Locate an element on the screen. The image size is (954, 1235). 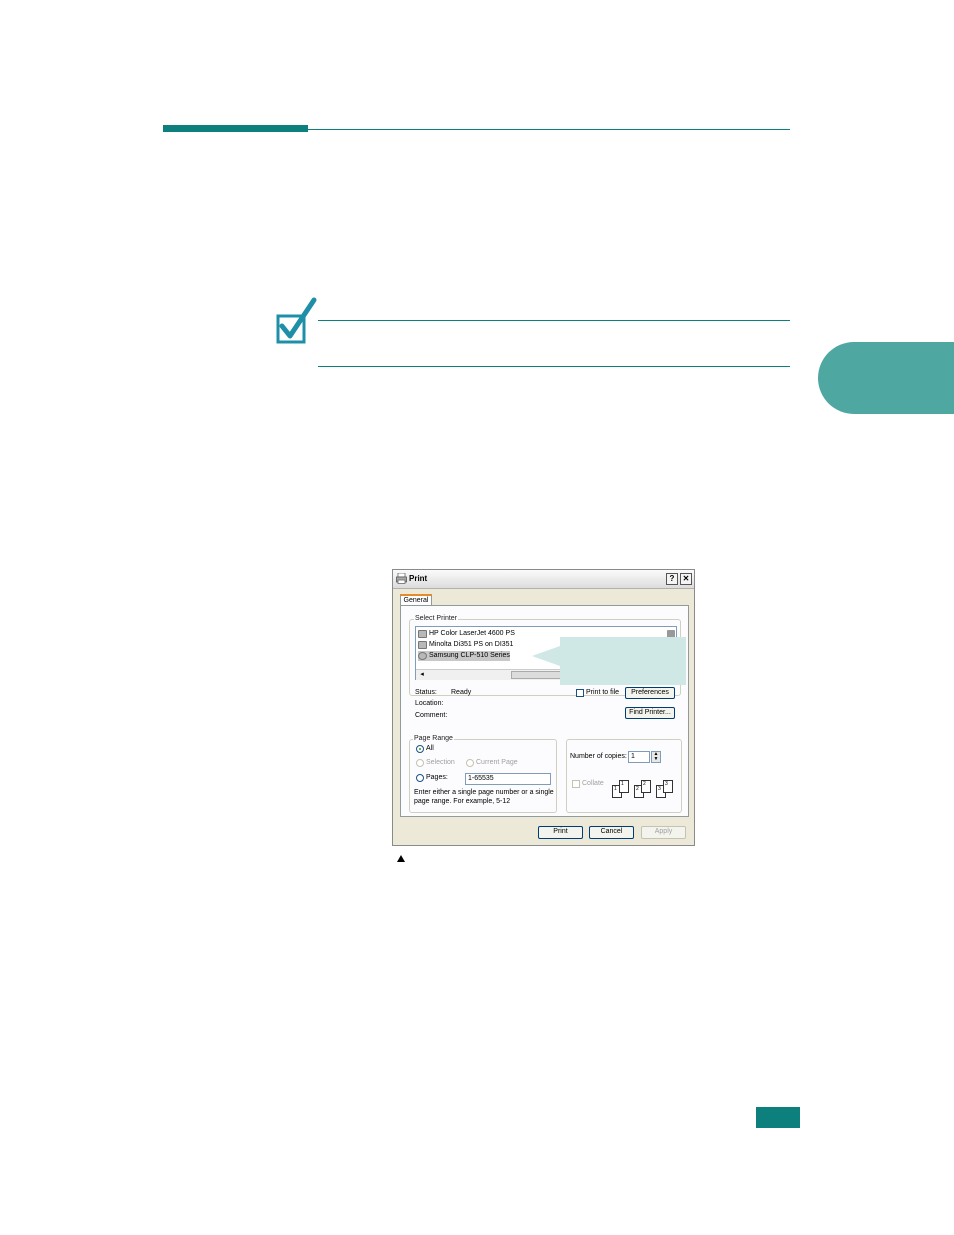
callout-box is located at coordinates (623, 661).